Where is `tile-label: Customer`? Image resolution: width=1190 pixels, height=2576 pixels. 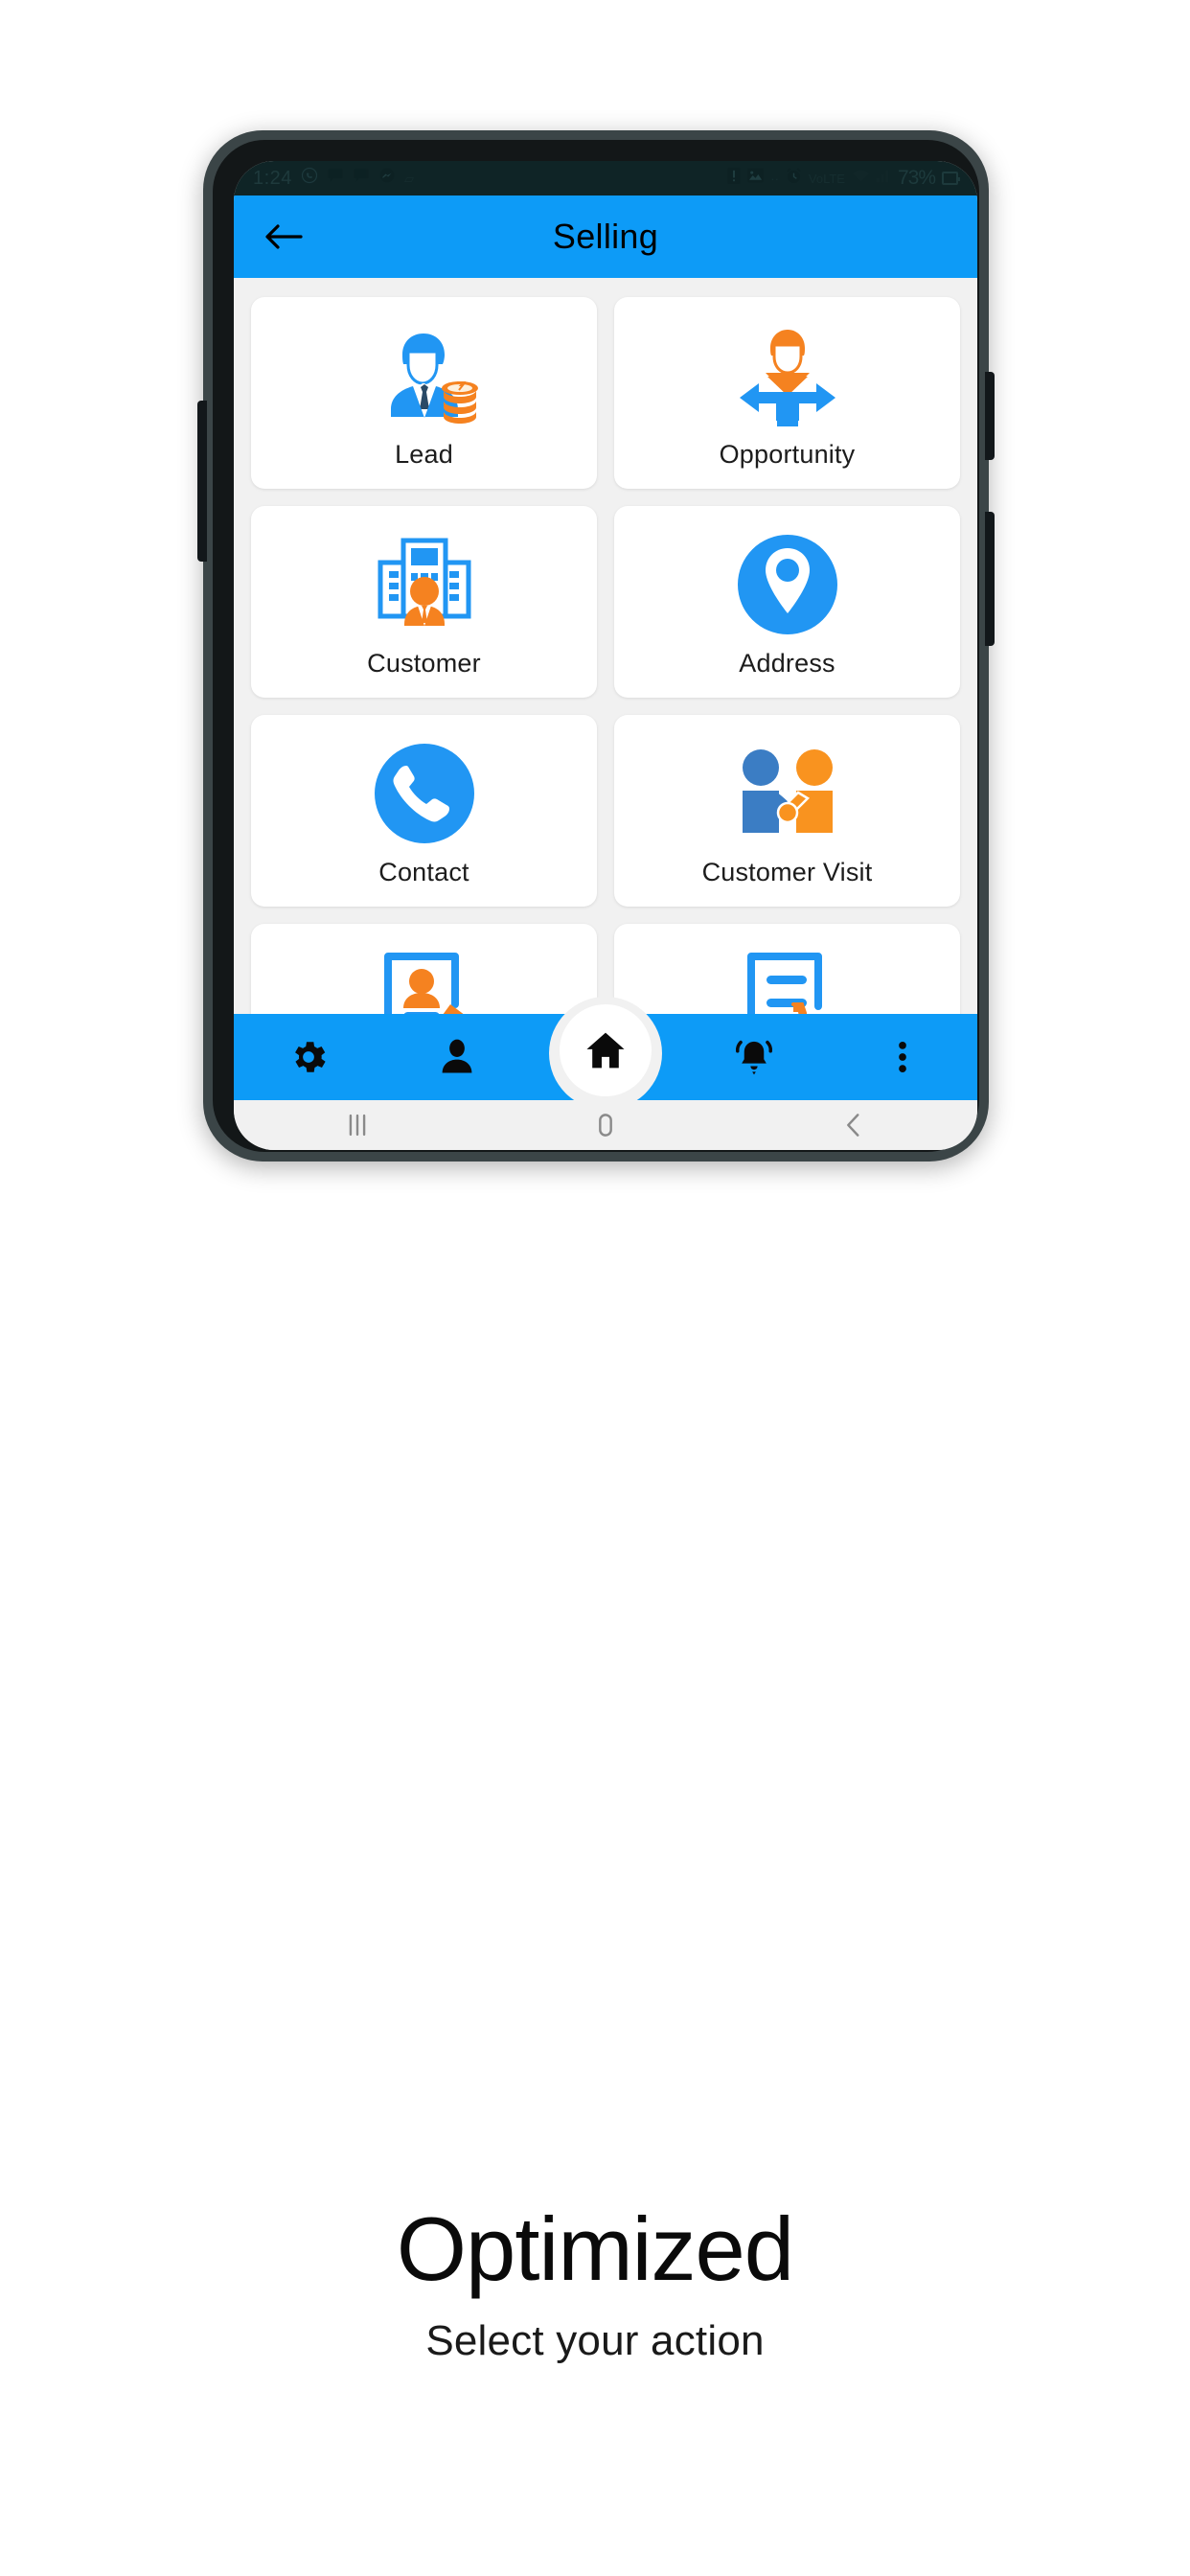 tile-label: Customer is located at coordinates (424, 663).